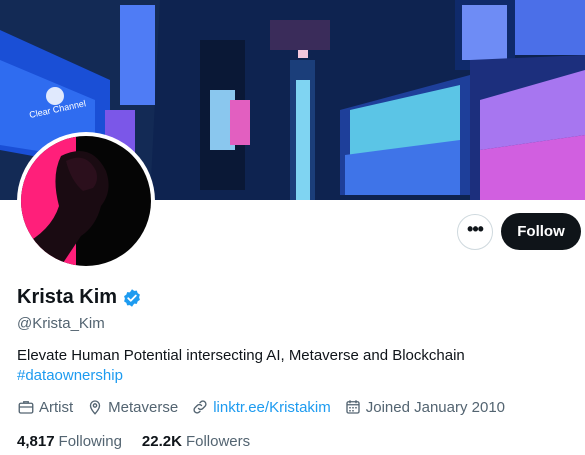  I want to click on profile-handle: @Krista_Kim, so click(61, 323).